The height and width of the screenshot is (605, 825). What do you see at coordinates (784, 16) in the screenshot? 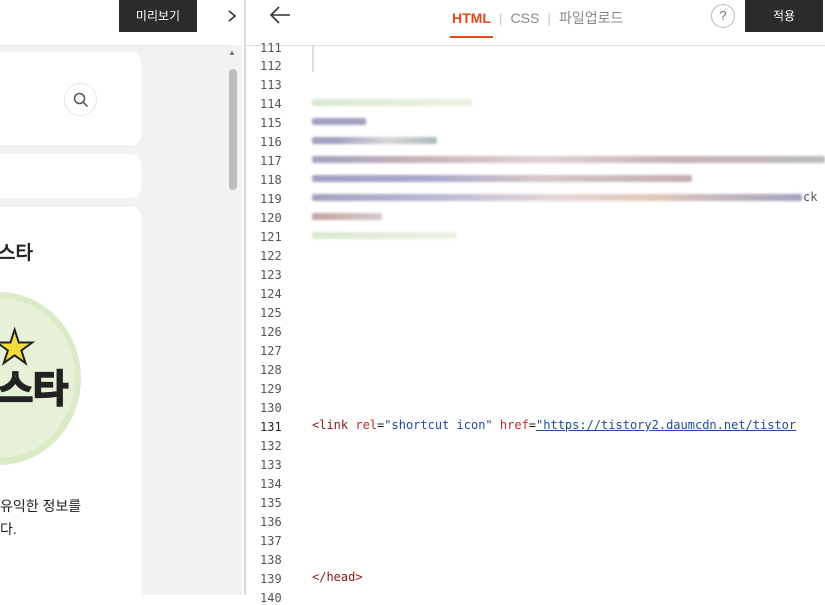
I see `apply-button: 적용` at bounding box center [784, 16].